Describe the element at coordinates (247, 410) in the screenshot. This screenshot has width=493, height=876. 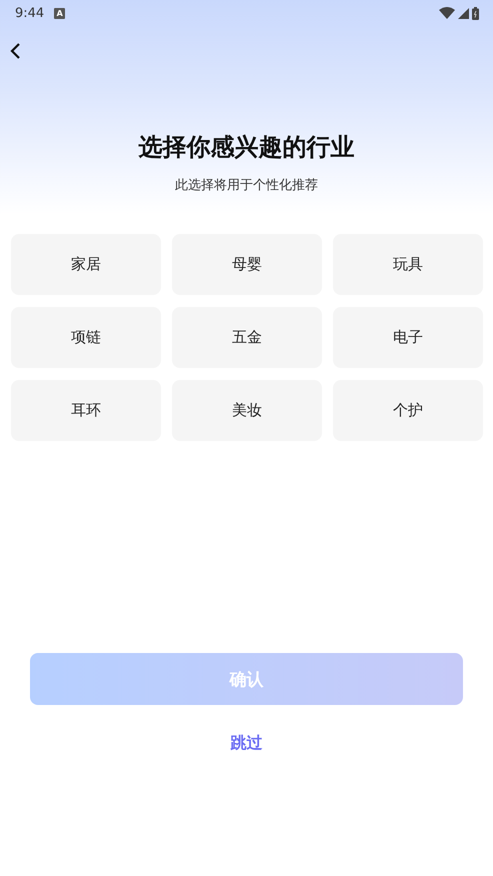
I see `industry-option: 美妆` at that location.